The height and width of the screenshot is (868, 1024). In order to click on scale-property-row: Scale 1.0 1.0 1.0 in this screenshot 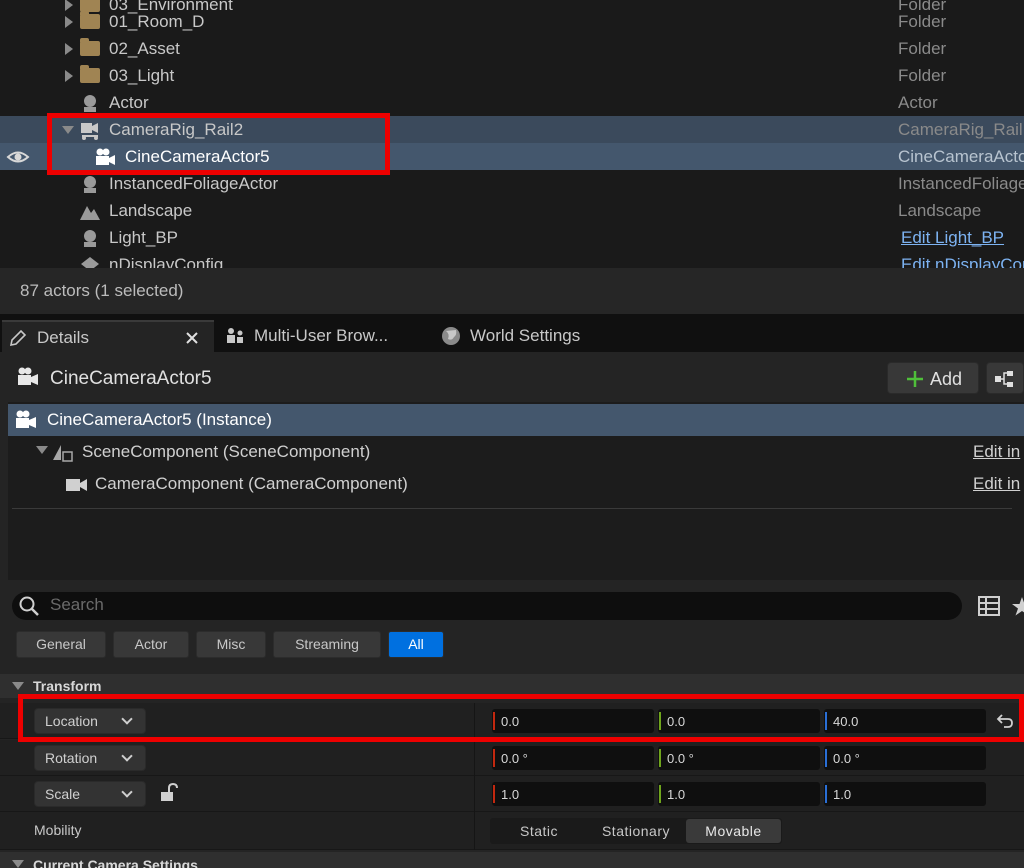, I will do `click(512, 794)`.